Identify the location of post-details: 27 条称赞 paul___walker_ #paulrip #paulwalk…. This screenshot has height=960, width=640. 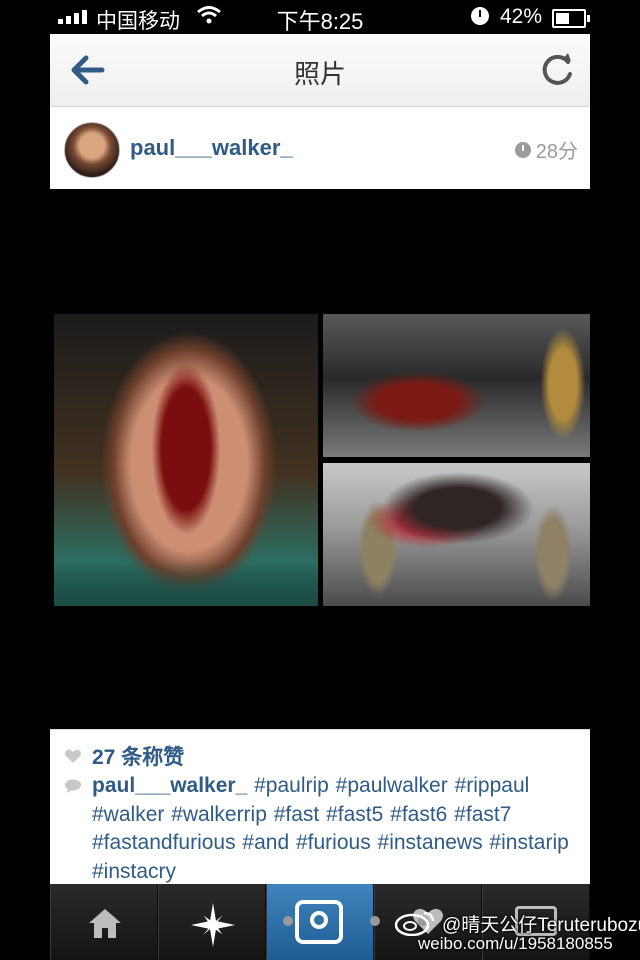
(320, 807).